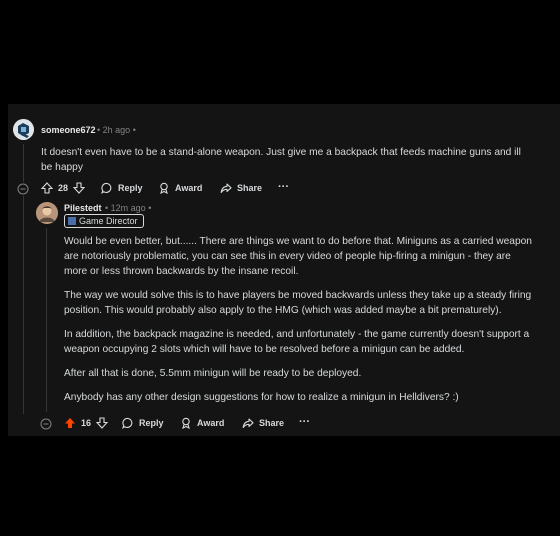 This screenshot has height=536, width=560. Describe the element at coordinates (23, 305) in the screenshot. I see `parent-thread-line` at that location.